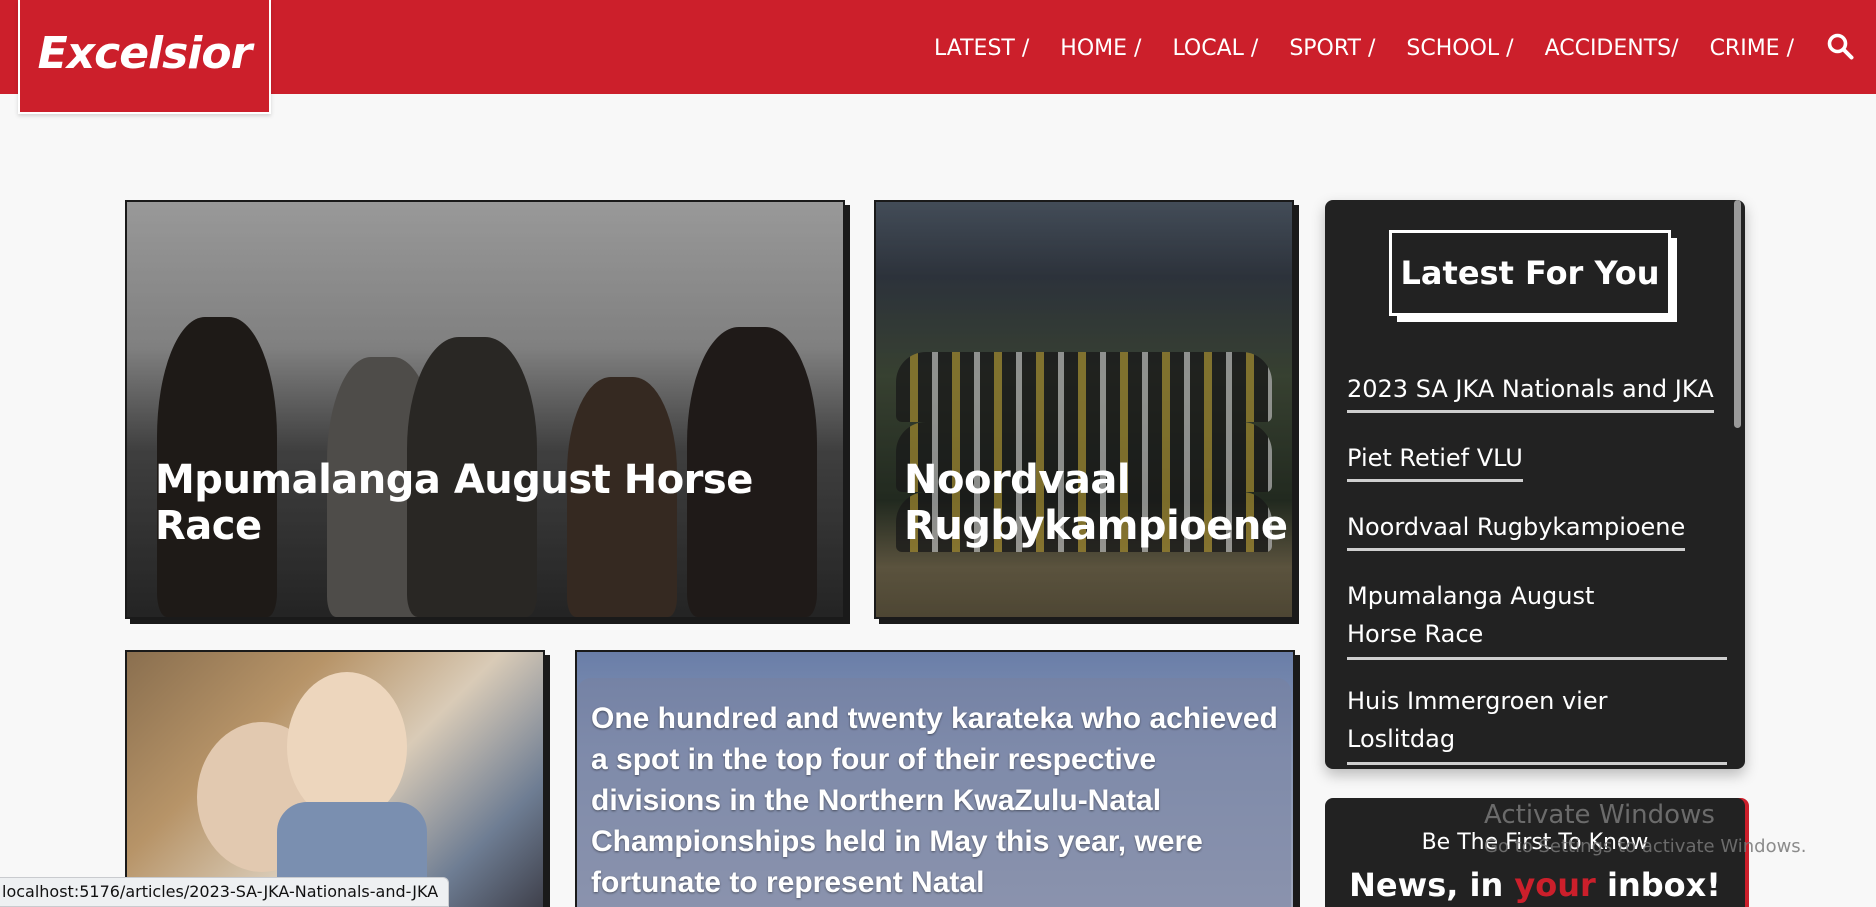 The width and height of the screenshot is (1876, 907). Describe the element at coordinates (1100, 48) in the screenshot. I see `nav-home: HOME /` at that location.